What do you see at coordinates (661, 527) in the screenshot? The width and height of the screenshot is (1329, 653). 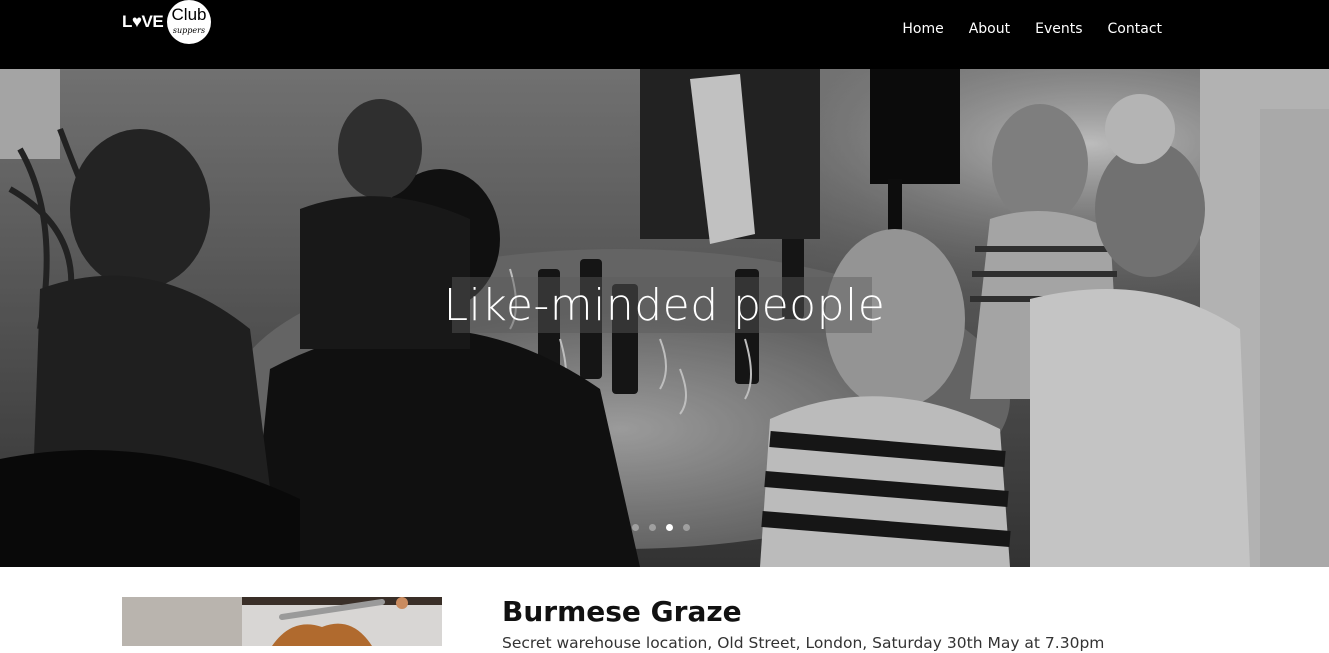 I see `slider-pagination` at bounding box center [661, 527].